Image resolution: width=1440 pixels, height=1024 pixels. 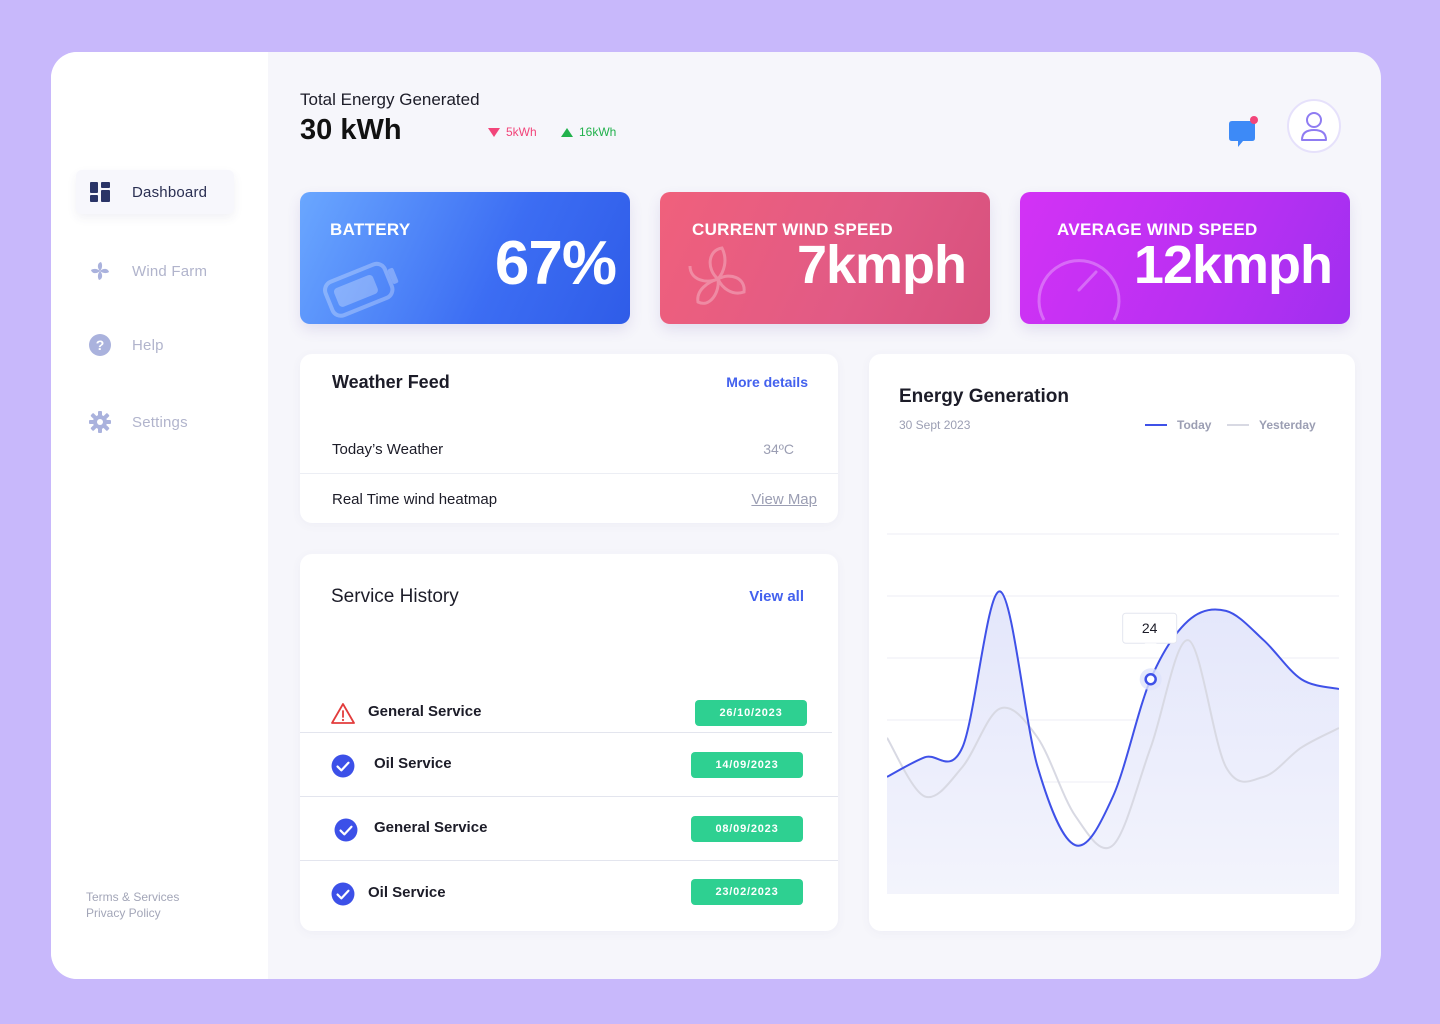 I want to click on total-energy-value: 30 kWh, so click(x=351, y=130).